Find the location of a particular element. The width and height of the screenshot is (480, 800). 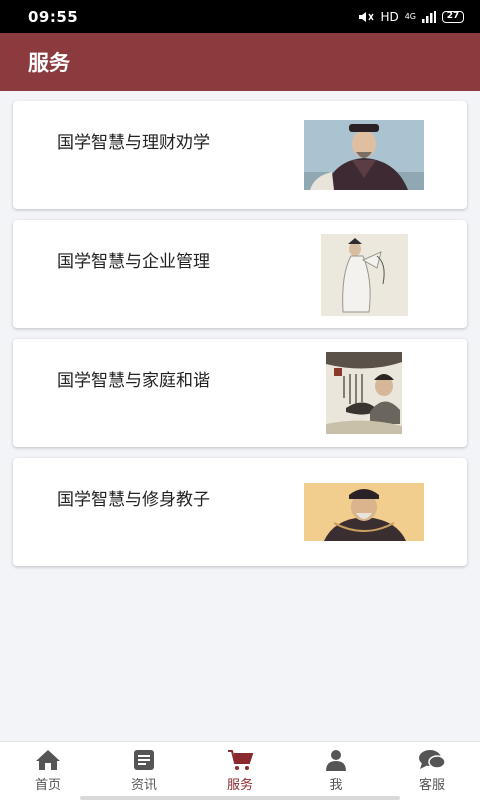

status-bar: 09:55 HD 4G 27 is located at coordinates (240, 16).